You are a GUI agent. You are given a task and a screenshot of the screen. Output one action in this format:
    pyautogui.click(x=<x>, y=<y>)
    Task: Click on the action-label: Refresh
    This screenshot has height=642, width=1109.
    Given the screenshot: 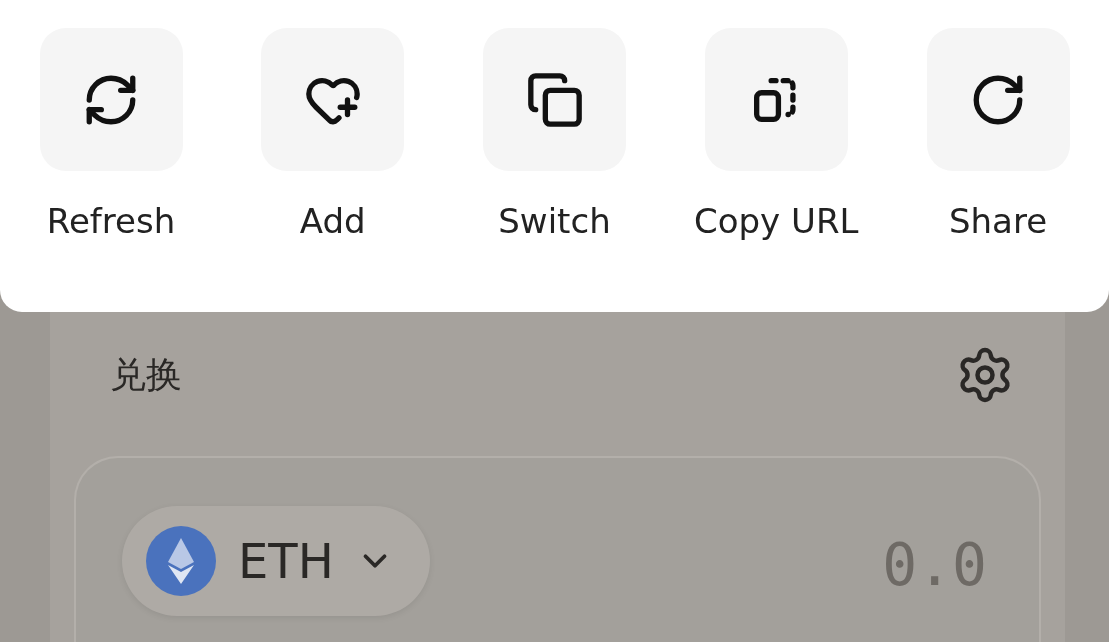 What is the action you would take?
    pyautogui.click(x=111, y=221)
    